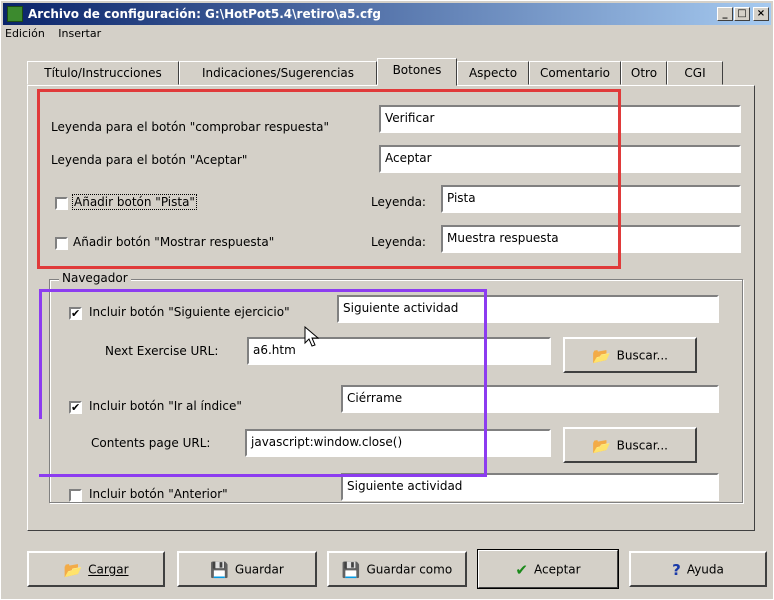 The image size is (774, 600). I want to click on show-legend-label: Leyenda:, so click(398, 242).